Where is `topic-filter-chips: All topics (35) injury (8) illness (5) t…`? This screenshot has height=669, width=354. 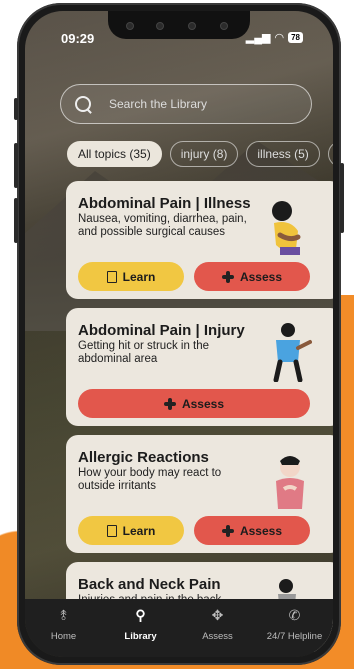 topic-filter-chips: All topics (35) injury (8) illness (5) t… is located at coordinates (200, 154).